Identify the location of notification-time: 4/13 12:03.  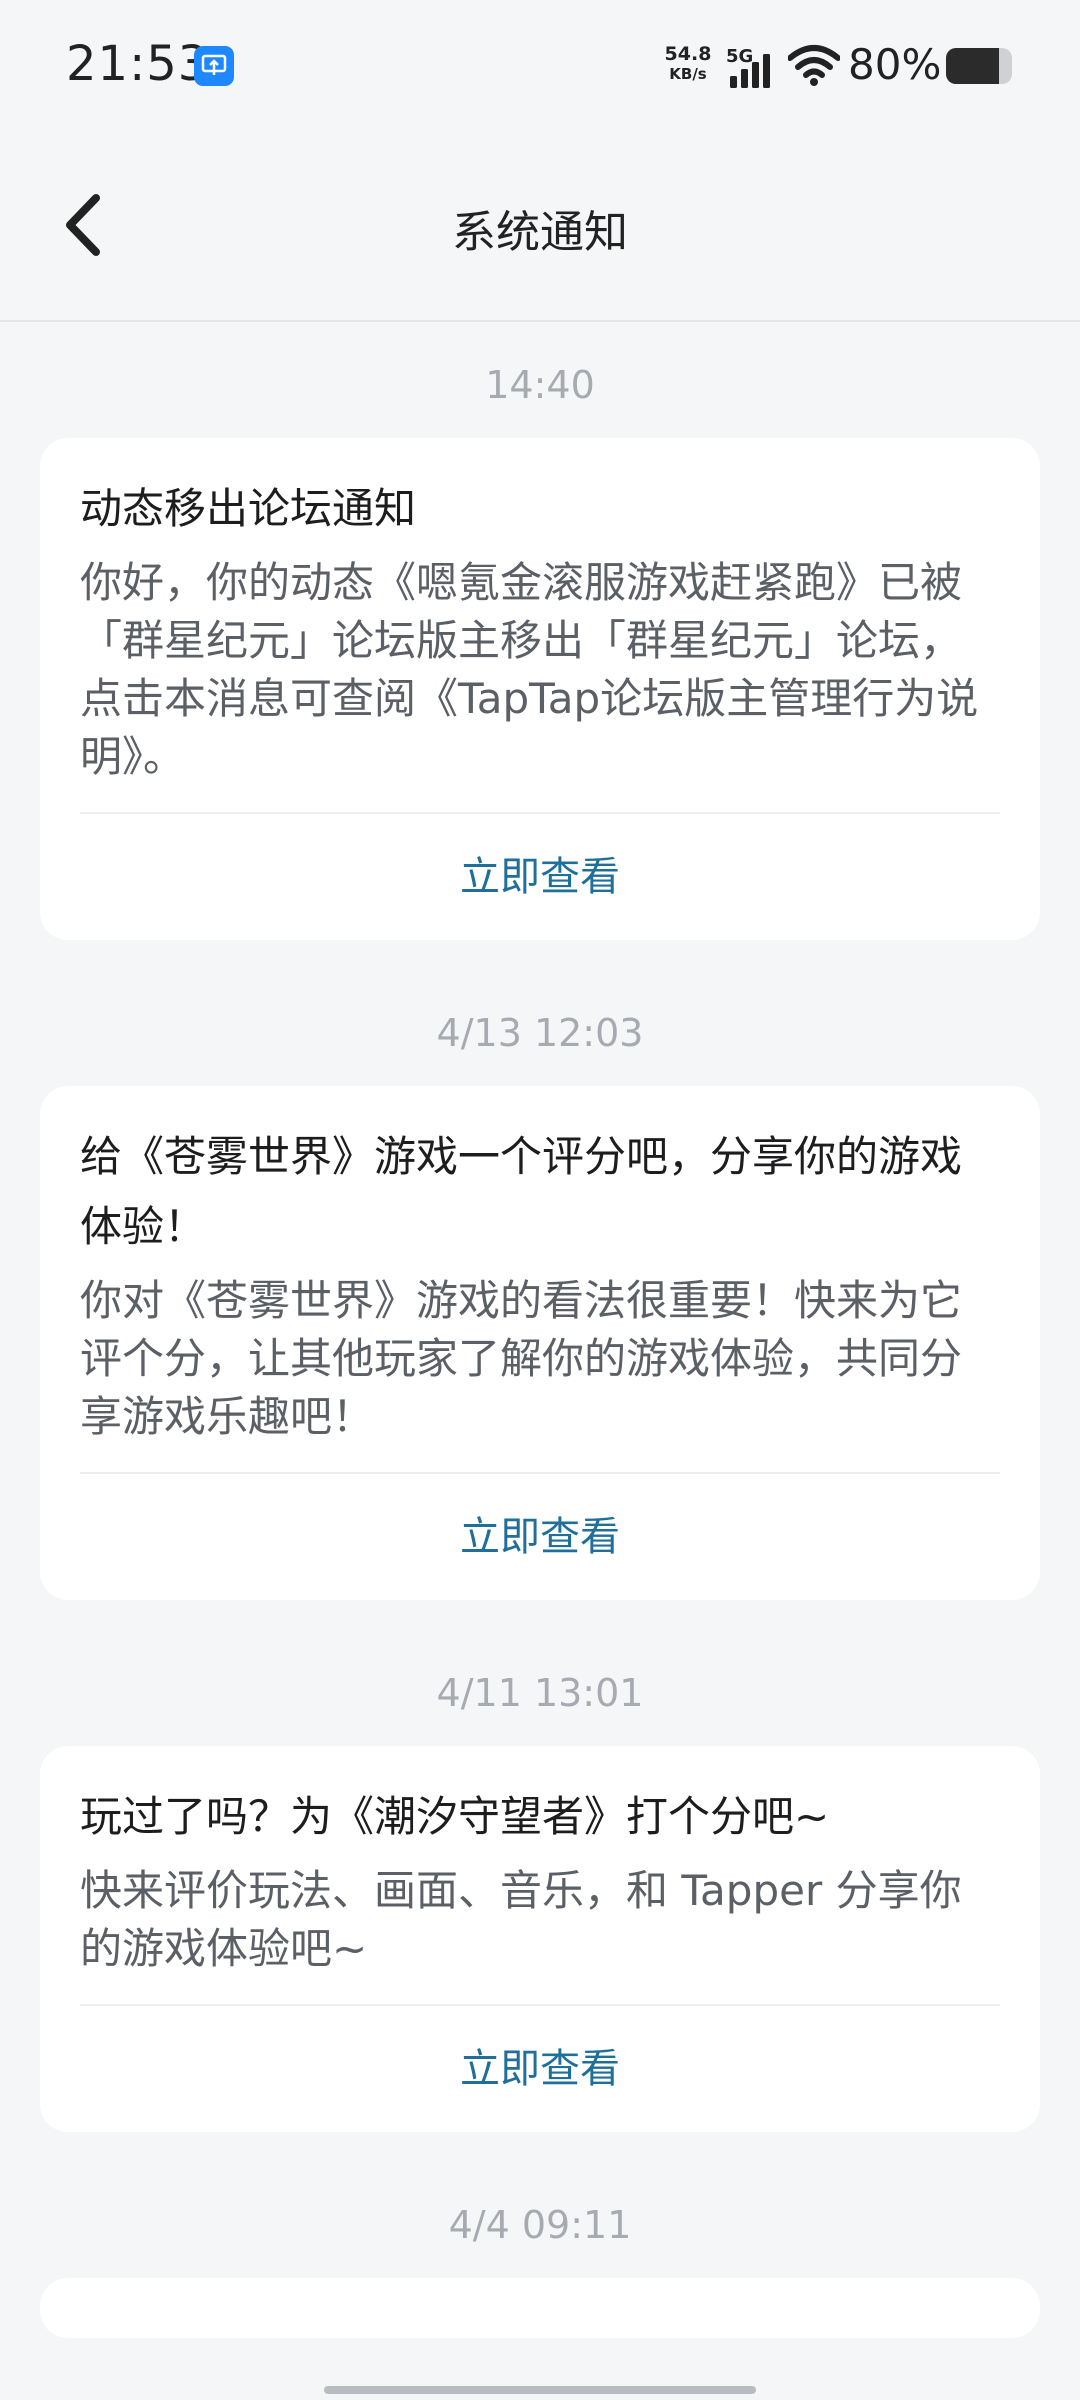
(540, 1033).